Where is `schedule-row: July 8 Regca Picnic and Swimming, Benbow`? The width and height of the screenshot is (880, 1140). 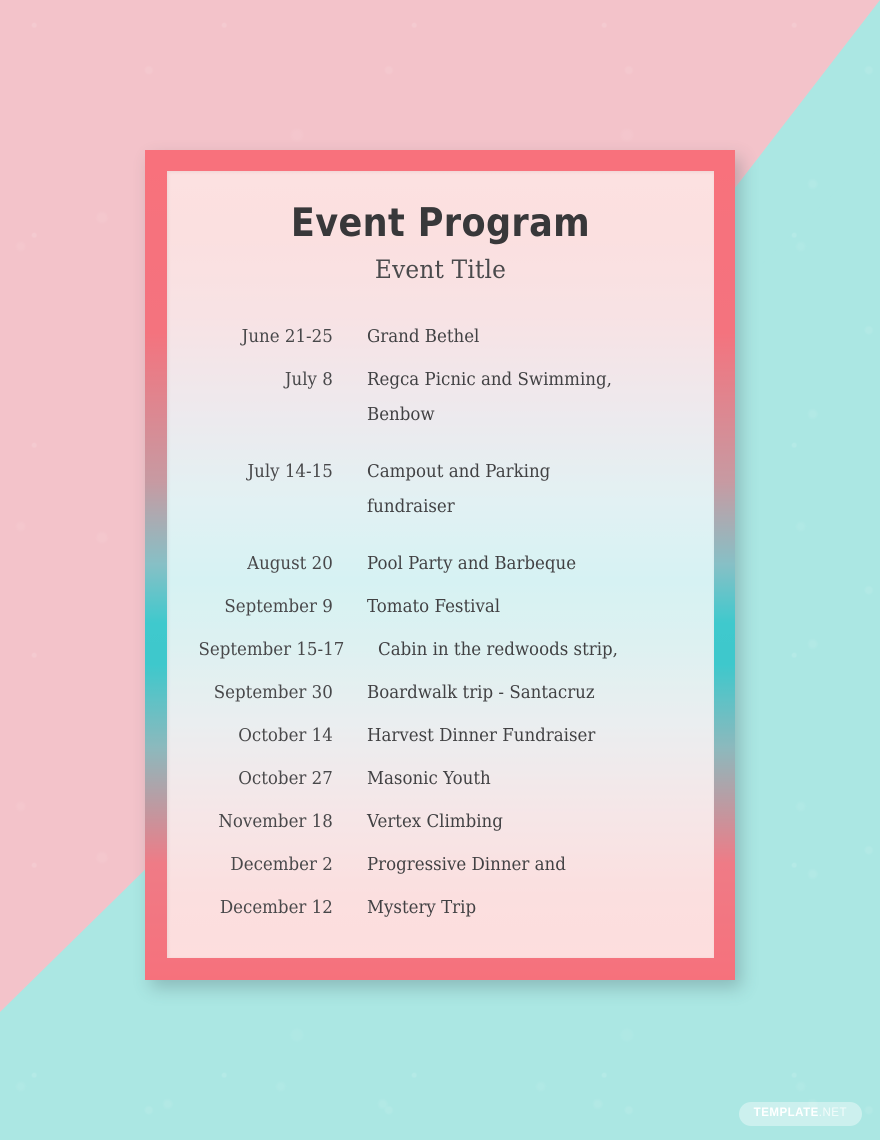
schedule-row: July 8 Regca Picnic and Swimming, Benbow is located at coordinates (439, 398).